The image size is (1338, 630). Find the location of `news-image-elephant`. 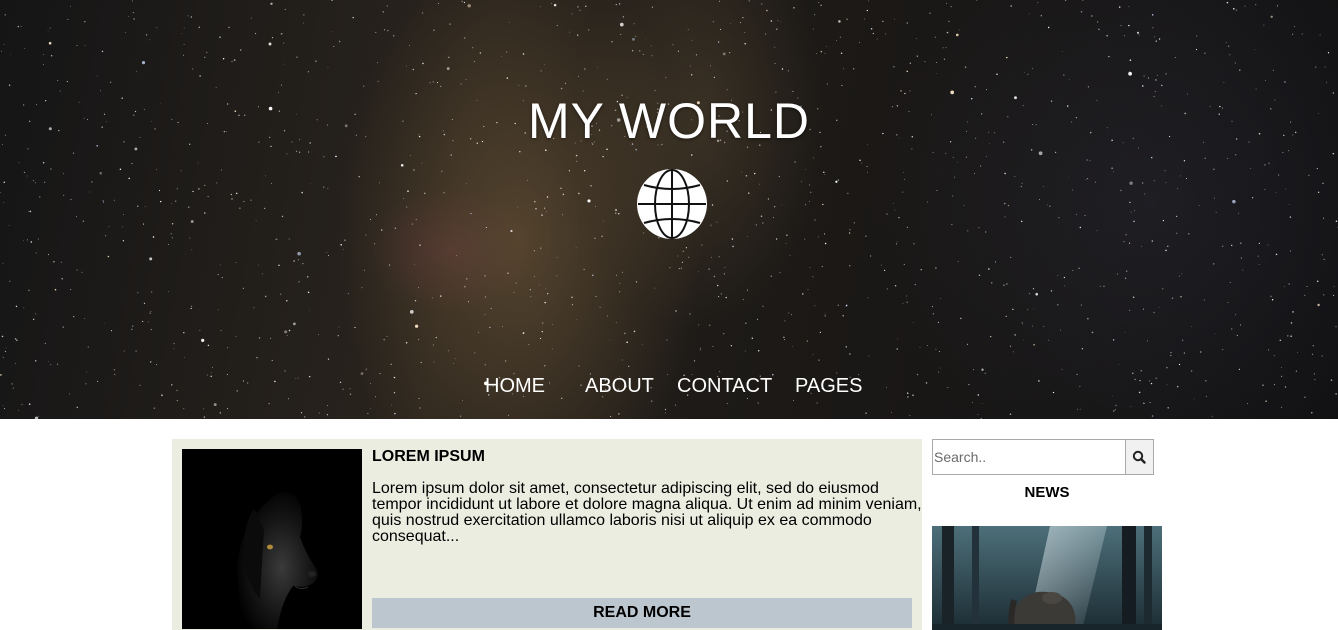

news-image-elephant is located at coordinates (1047, 578).